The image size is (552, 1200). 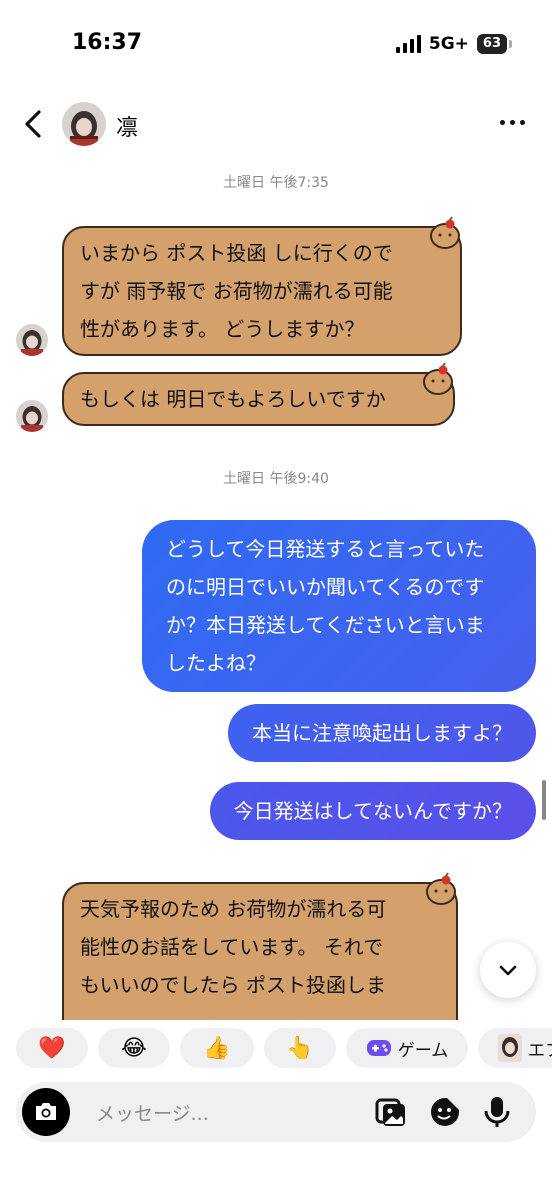 What do you see at coordinates (325, 587) in the screenshot?
I see `message-line: のに明日でいいか聞いてくるのです` at bounding box center [325, 587].